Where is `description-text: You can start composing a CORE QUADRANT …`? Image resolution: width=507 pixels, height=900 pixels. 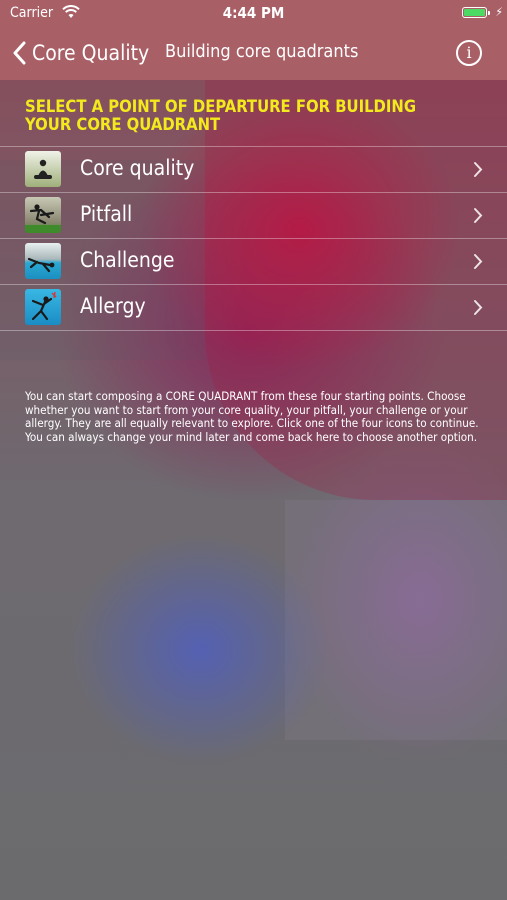
description-text: You can start composing a CORE QUADRANT … is located at coordinates (252, 416).